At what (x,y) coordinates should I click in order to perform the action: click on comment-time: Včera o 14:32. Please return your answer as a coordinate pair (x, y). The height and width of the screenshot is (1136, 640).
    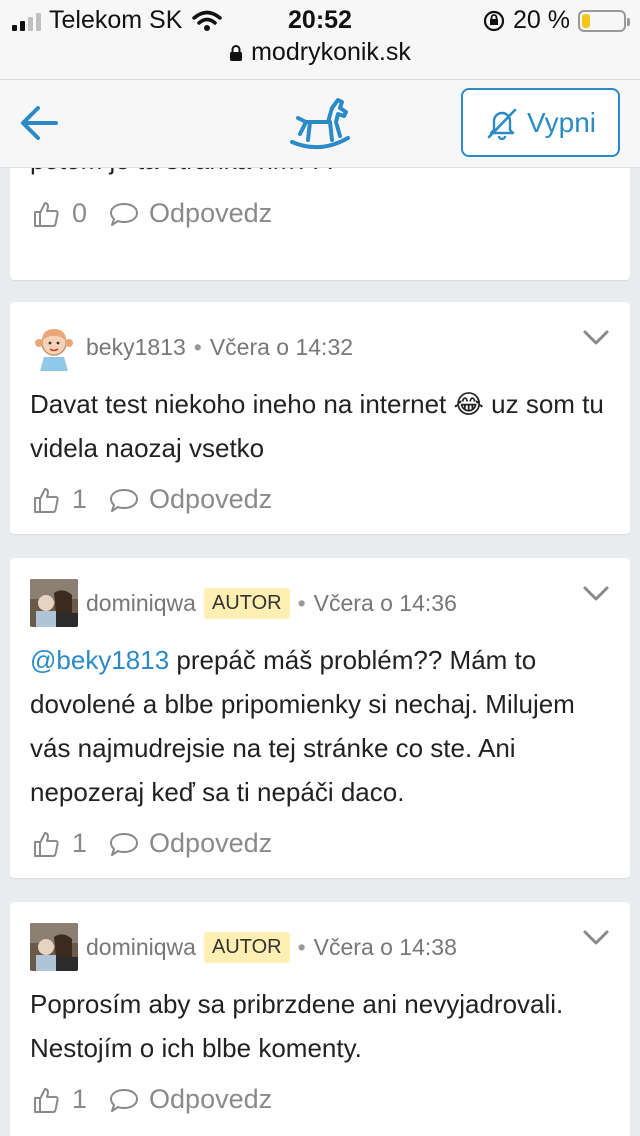
    Looking at the image, I should click on (281, 346).